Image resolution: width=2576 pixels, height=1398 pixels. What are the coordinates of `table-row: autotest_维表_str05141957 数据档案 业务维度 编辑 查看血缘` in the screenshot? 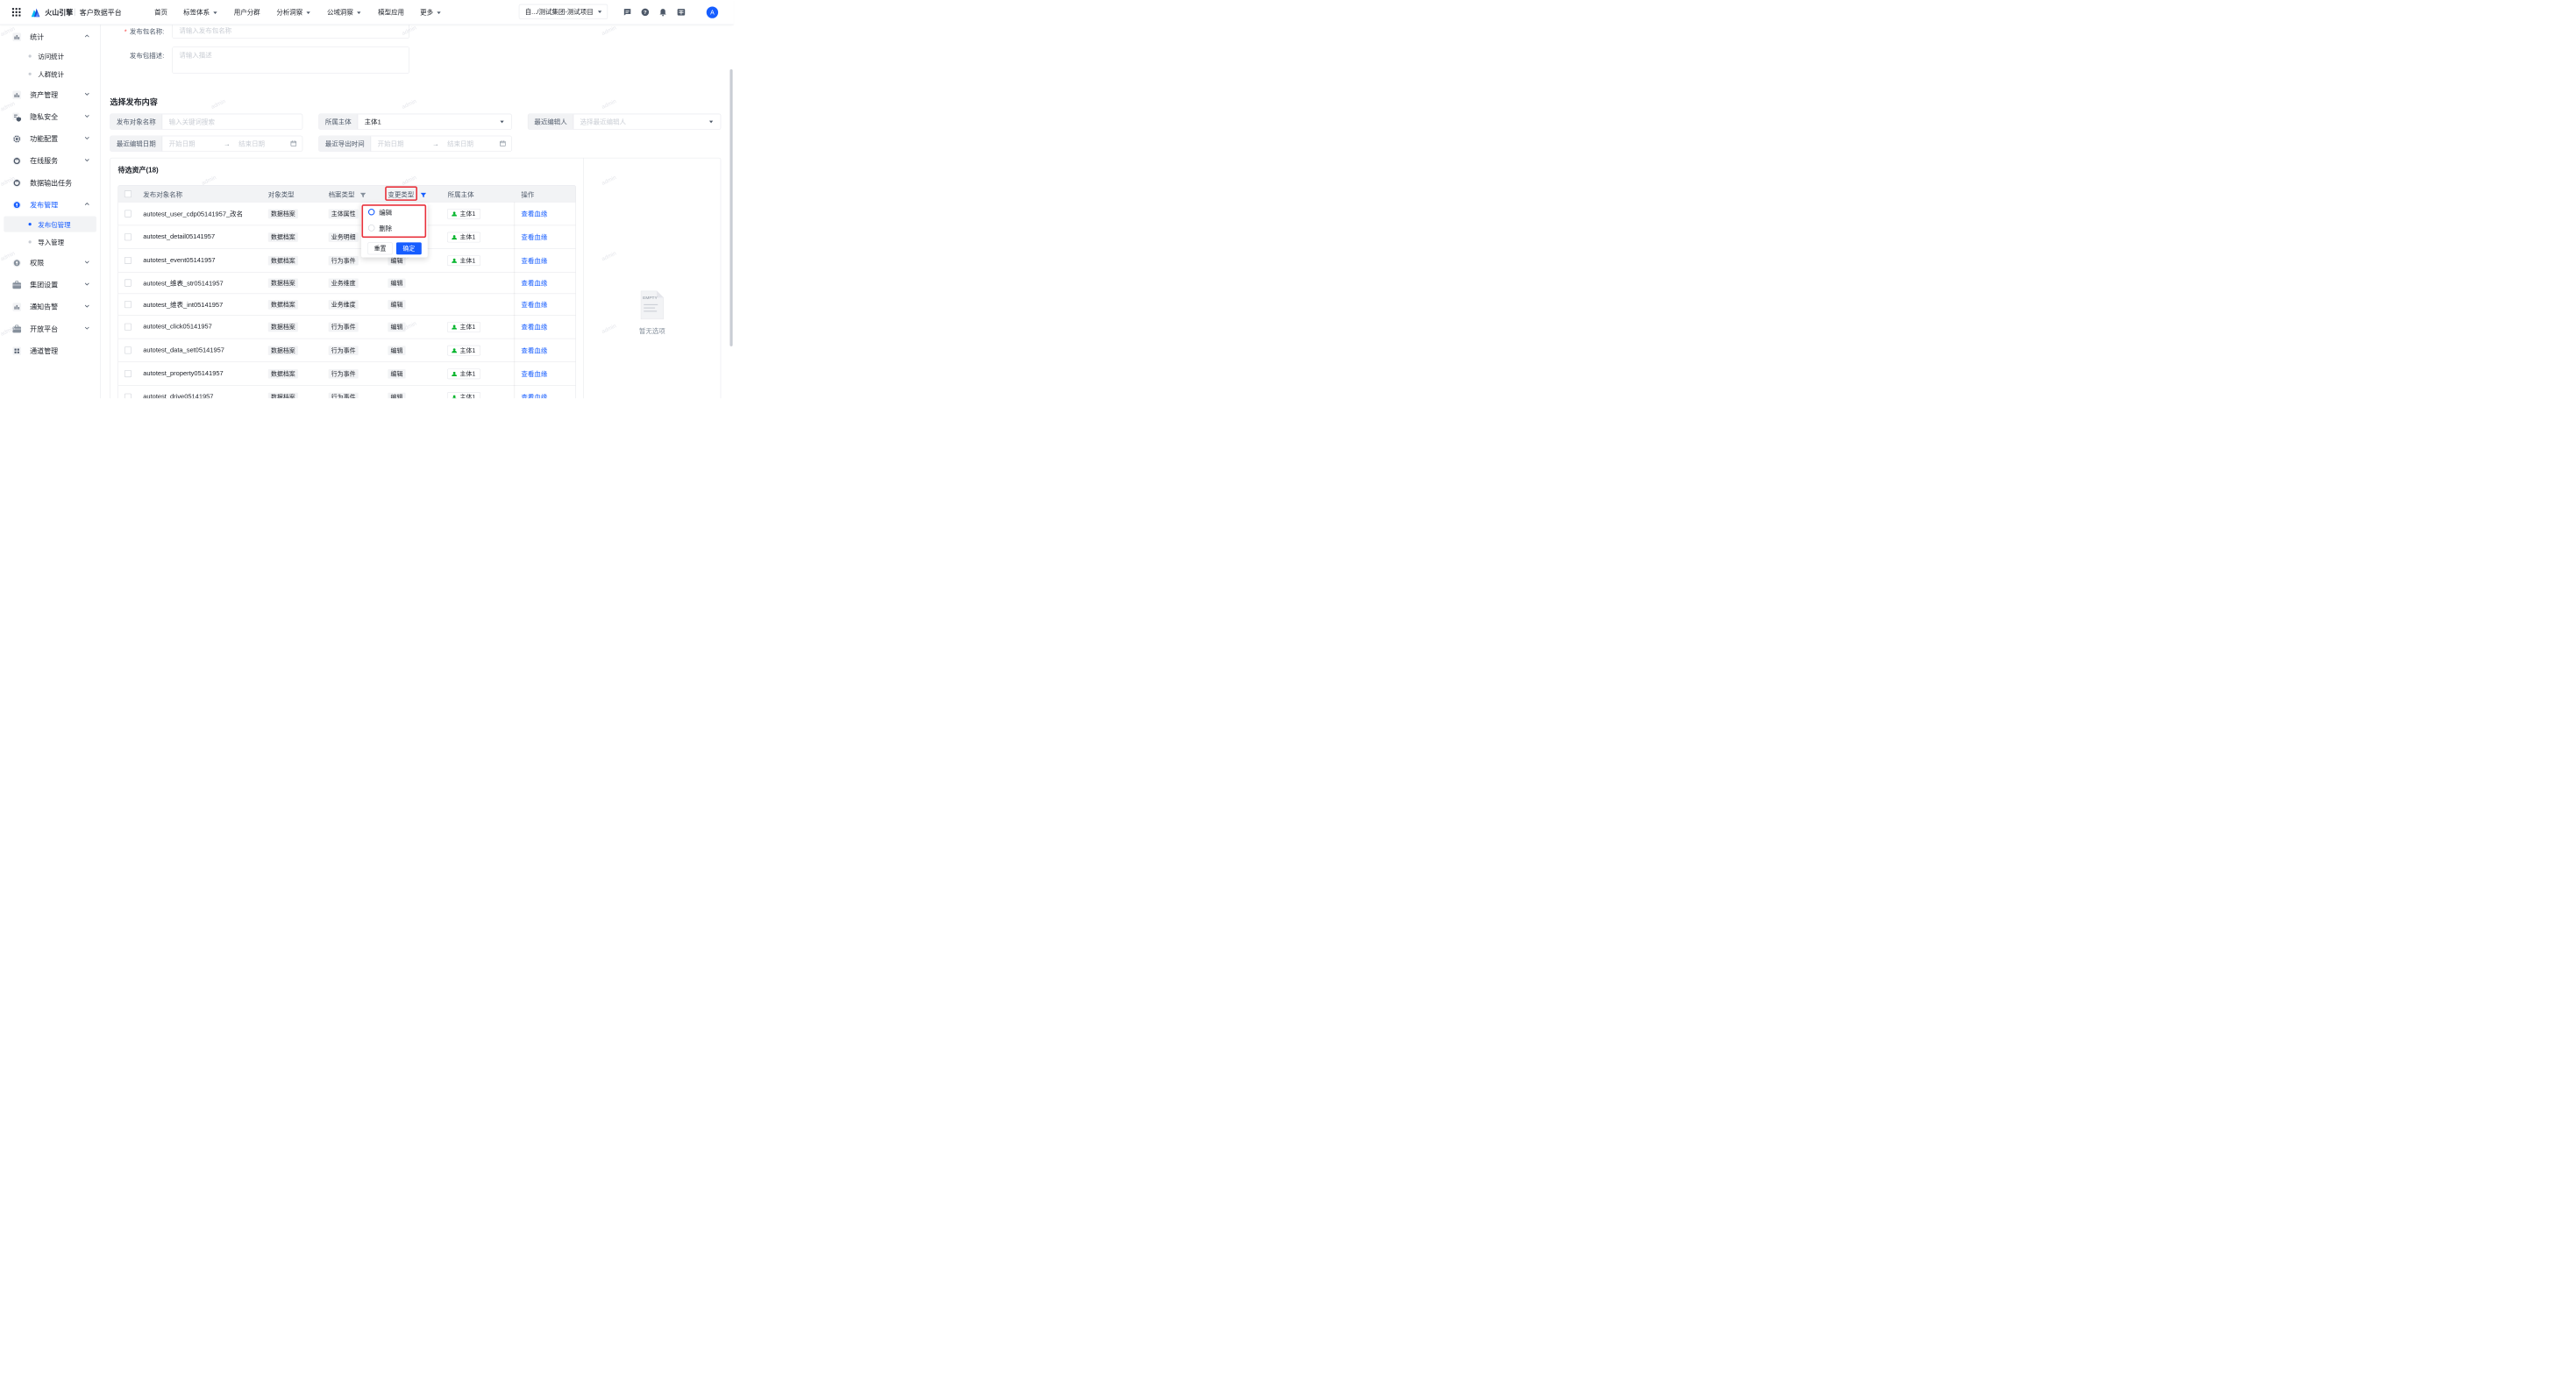 It's located at (346, 283).